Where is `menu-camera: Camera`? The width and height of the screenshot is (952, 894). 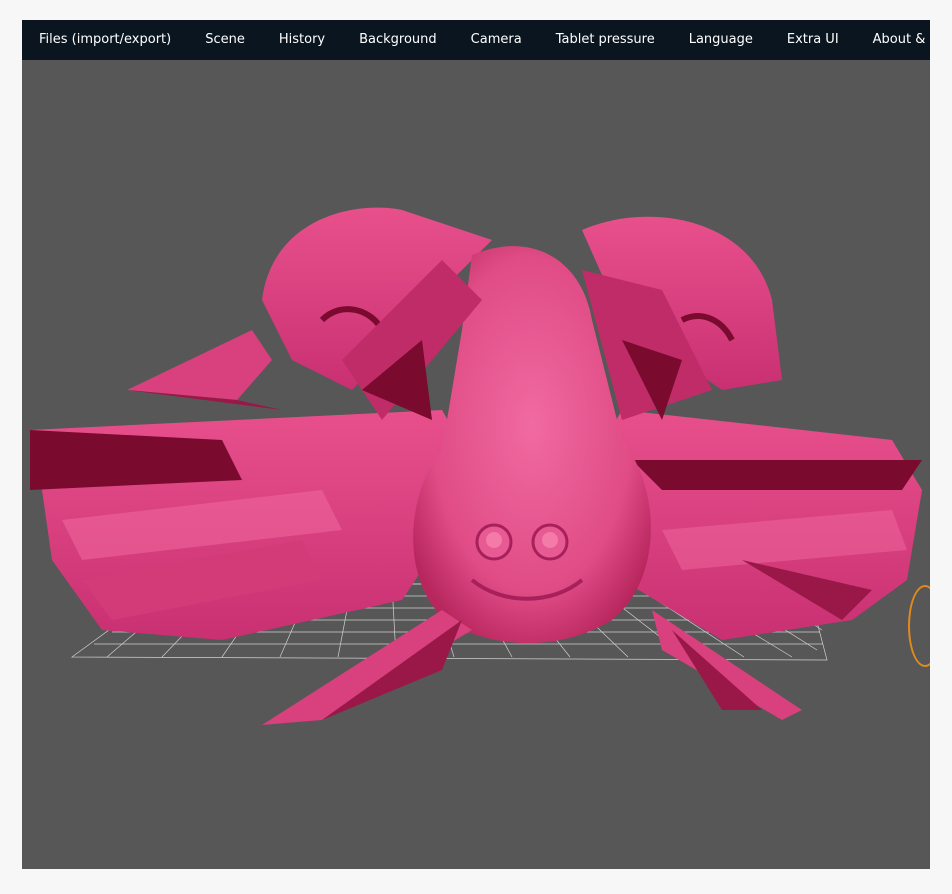 menu-camera: Camera is located at coordinates (496, 40).